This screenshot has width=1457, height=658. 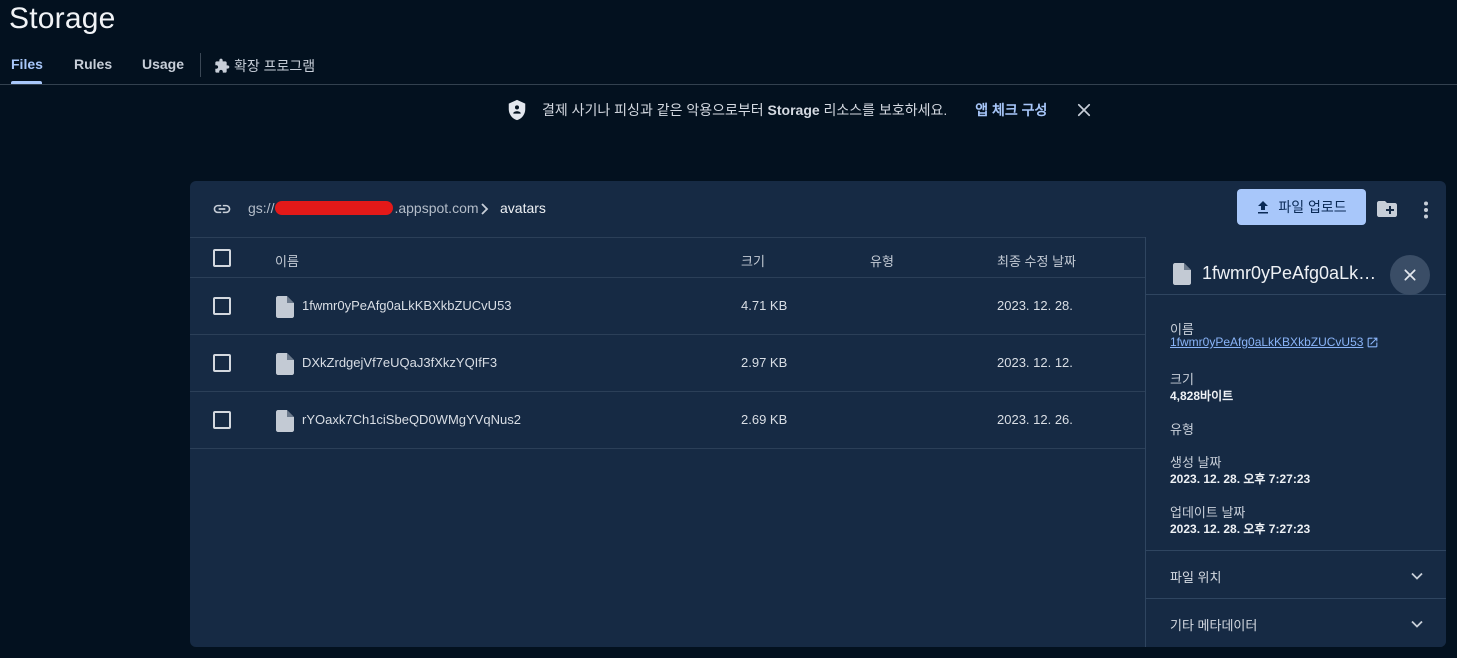 What do you see at coordinates (1312, 207) in the screenshot?
I see `upload-file-label: 파일 업로드` at bounding box center [1312, 207].